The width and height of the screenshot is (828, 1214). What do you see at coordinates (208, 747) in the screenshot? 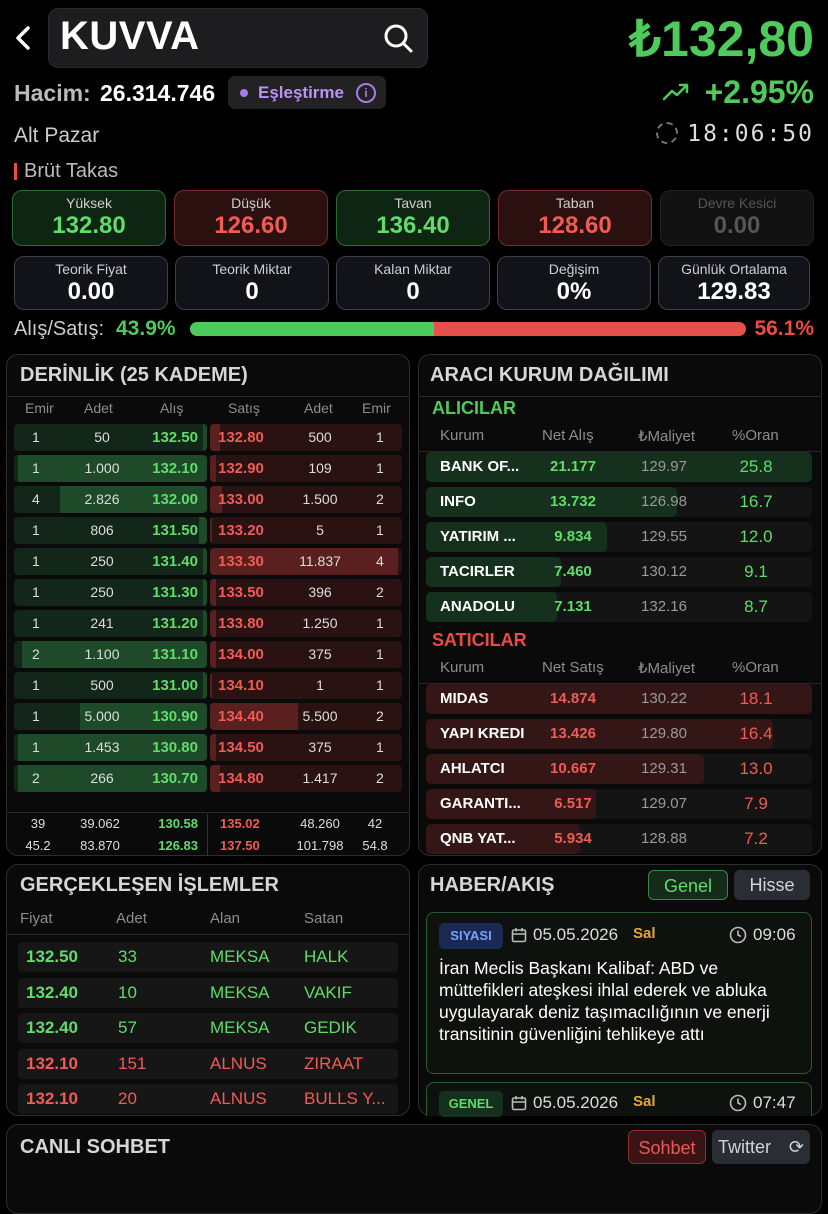
I see `depth-row: 1 1.453 130.80 134.50 375 1` at bounding box center [208, 747].